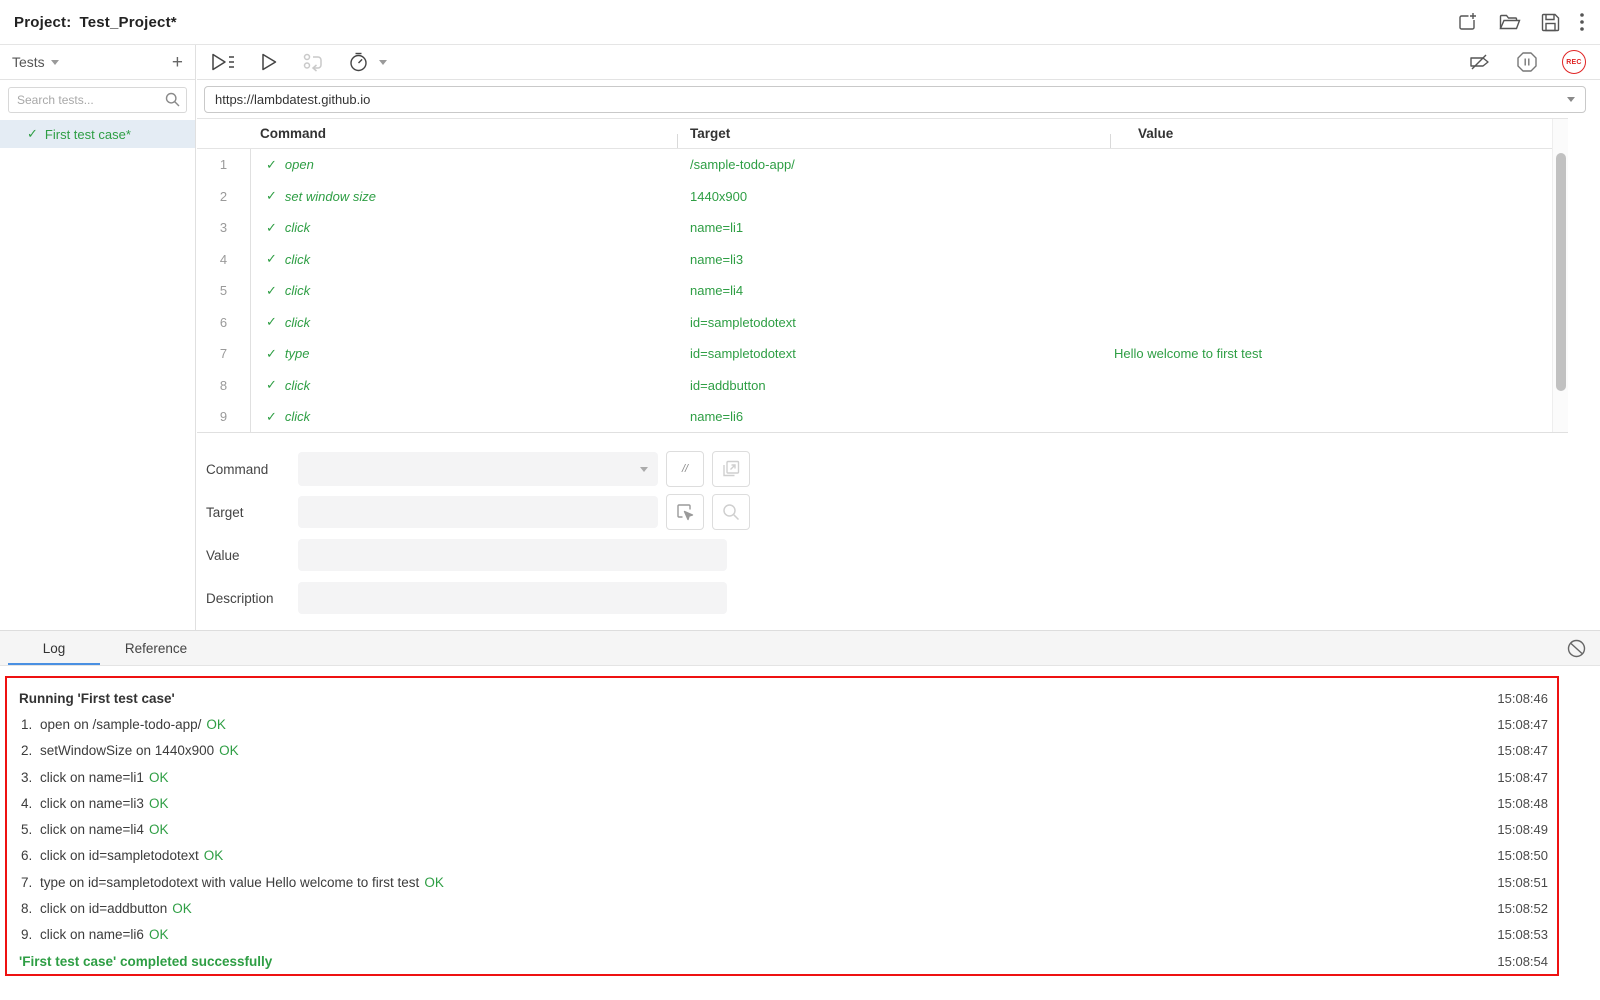 This screenshot has height=1000, width=1600. Describe the element at coordinates (478, 512) in the screenshot. I see `target-input` at that location.